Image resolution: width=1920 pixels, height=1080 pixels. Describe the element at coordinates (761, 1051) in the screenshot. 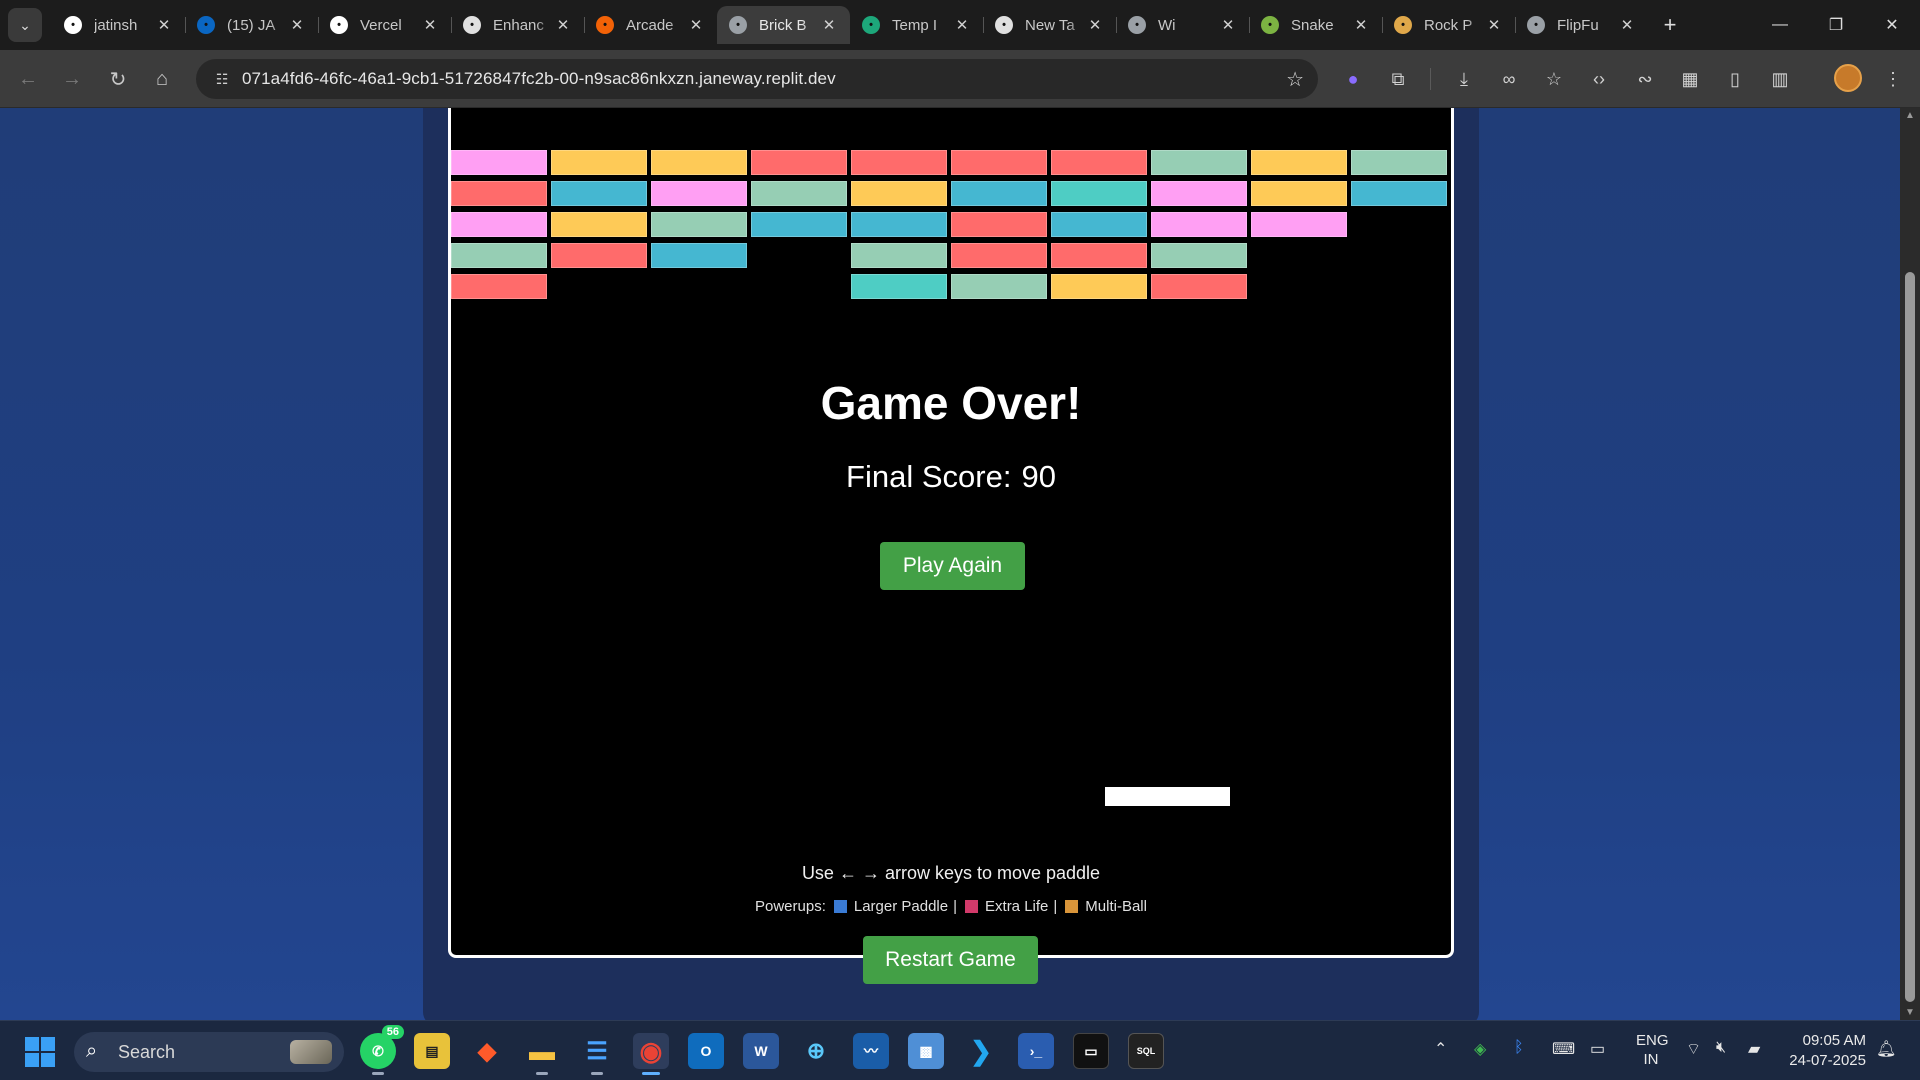

I see `word-app-icon: W` at that location.